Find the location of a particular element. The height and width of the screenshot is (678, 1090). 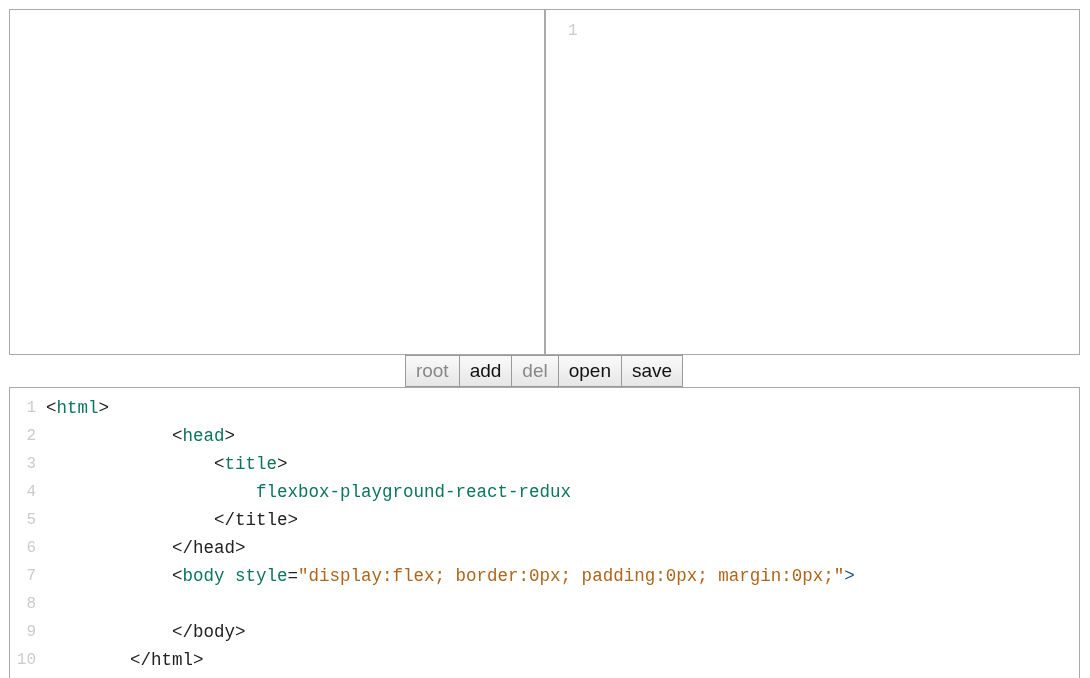

code-line: </head> is located at coordinates (208, 548).